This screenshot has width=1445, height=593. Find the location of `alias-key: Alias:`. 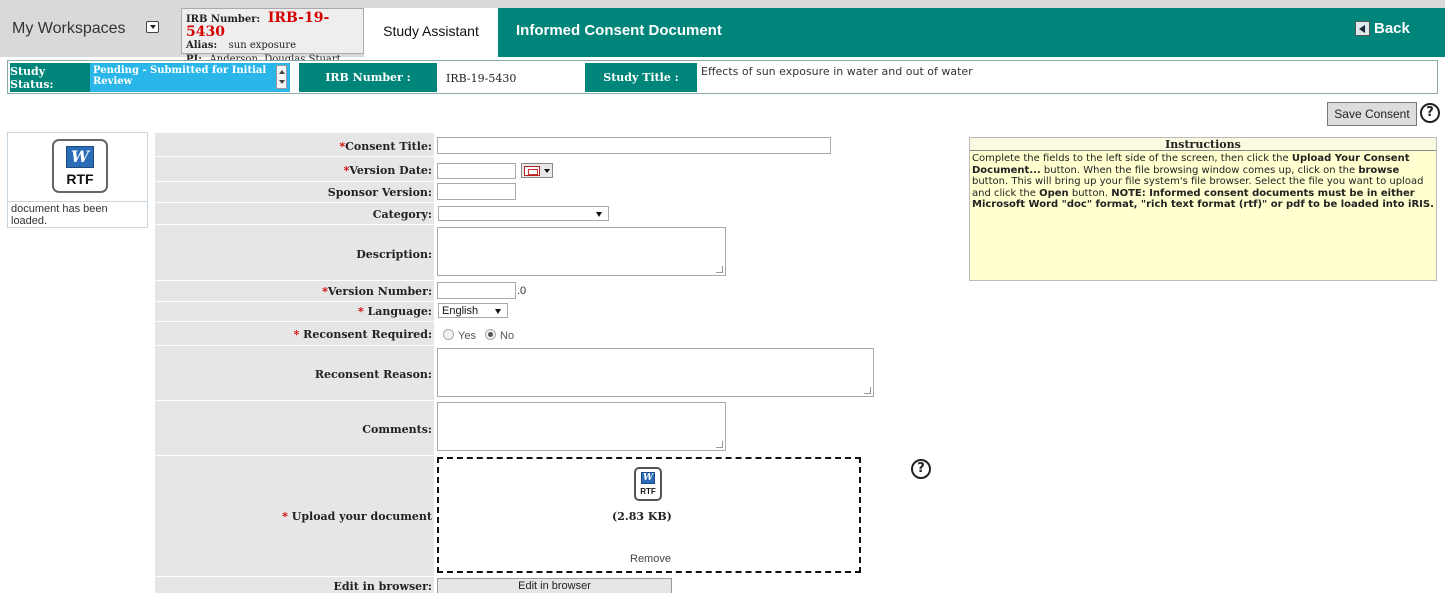

alias-key: Alias: is located at coordinates (202, 45).